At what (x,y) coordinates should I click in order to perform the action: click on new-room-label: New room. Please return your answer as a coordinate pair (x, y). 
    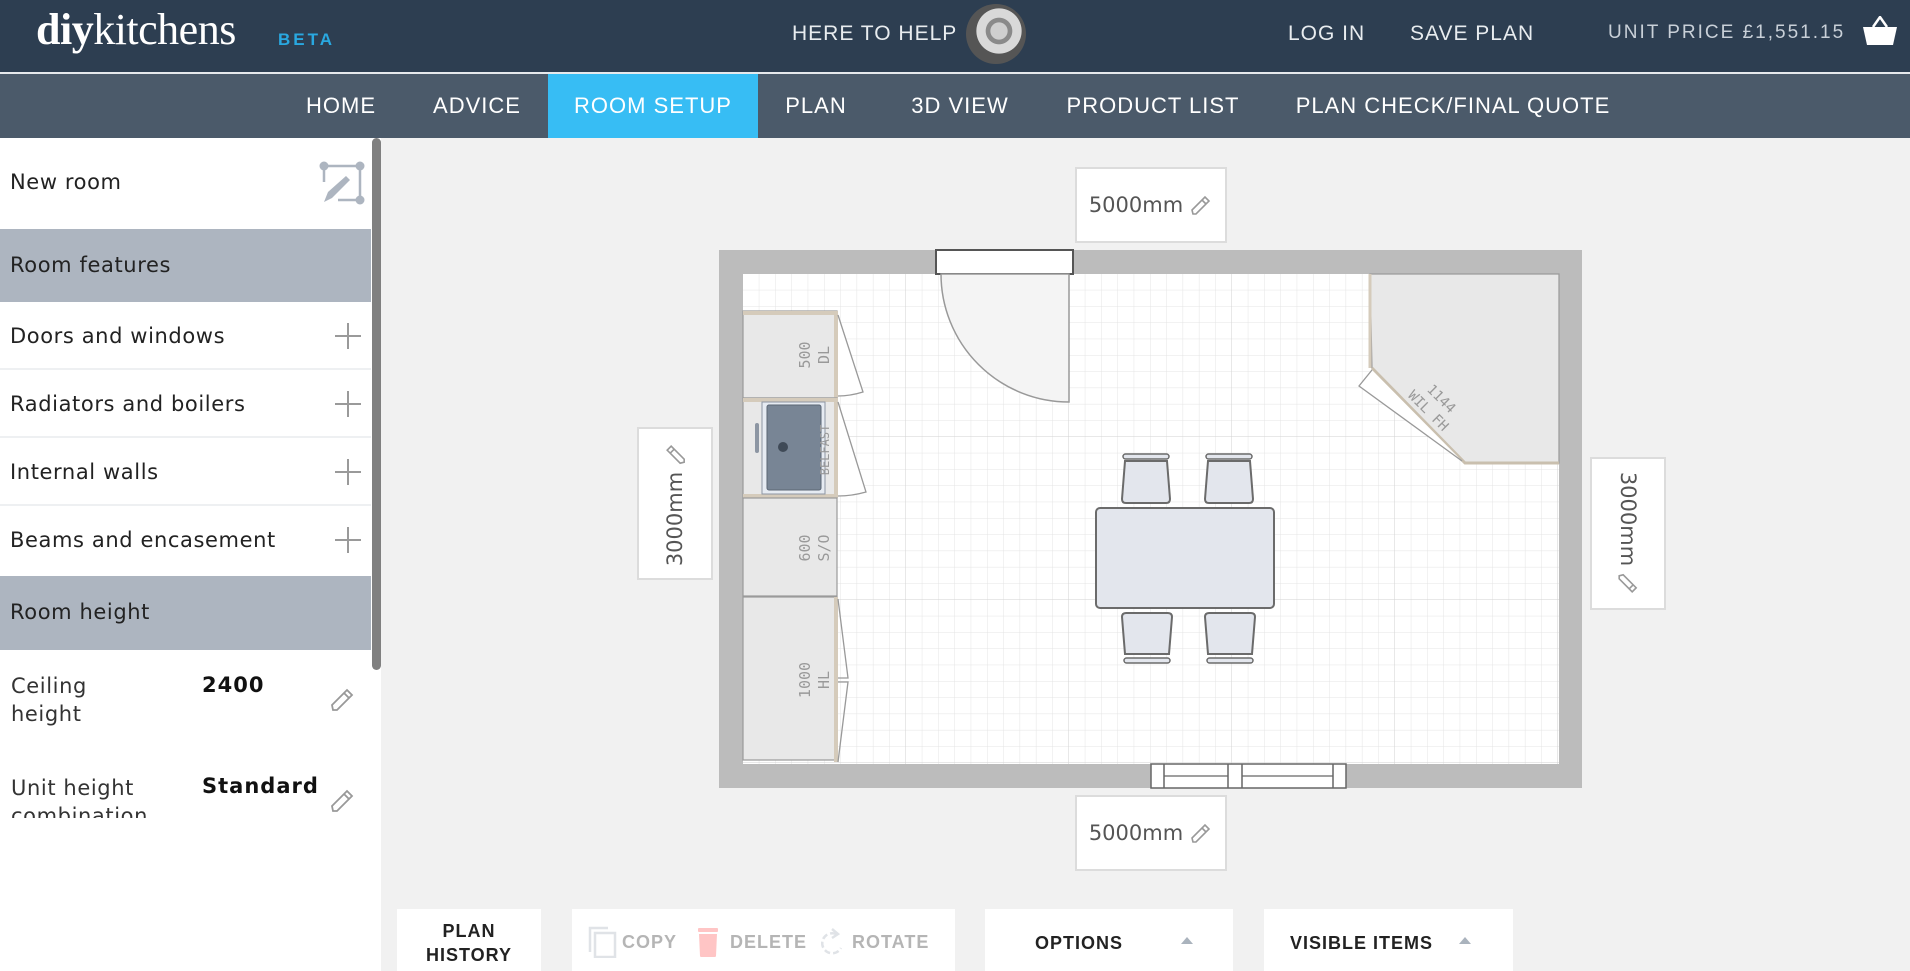
    Looking at the image, I should click on (66, 182).